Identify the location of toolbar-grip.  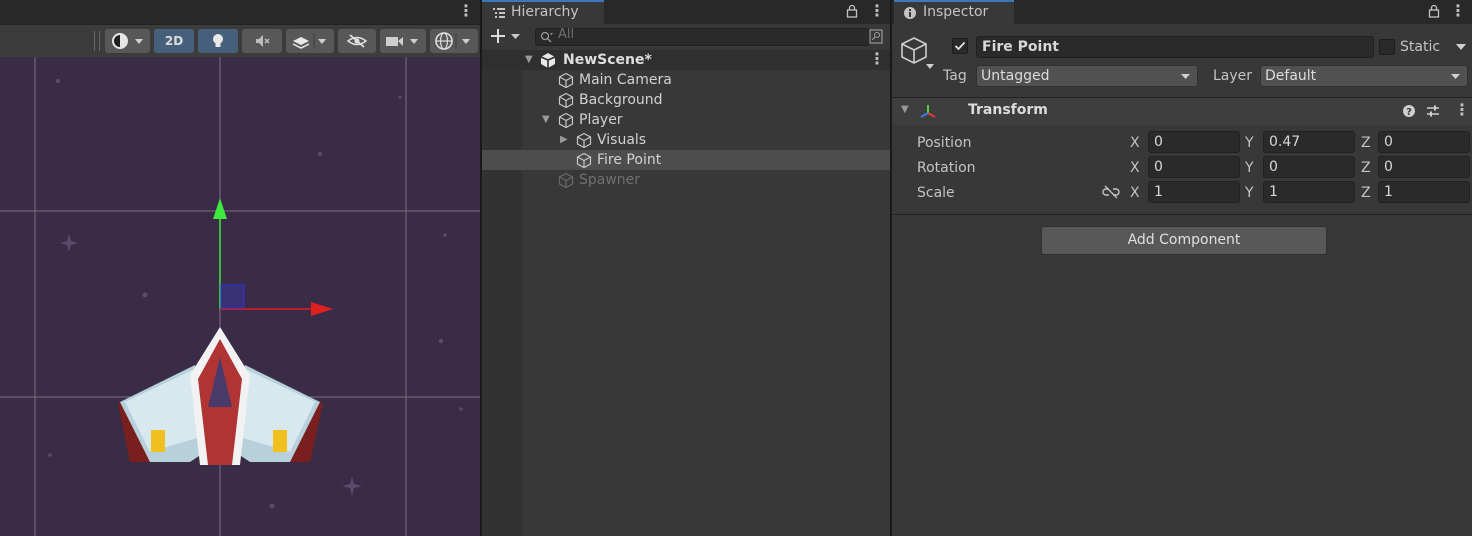
(97, 41).